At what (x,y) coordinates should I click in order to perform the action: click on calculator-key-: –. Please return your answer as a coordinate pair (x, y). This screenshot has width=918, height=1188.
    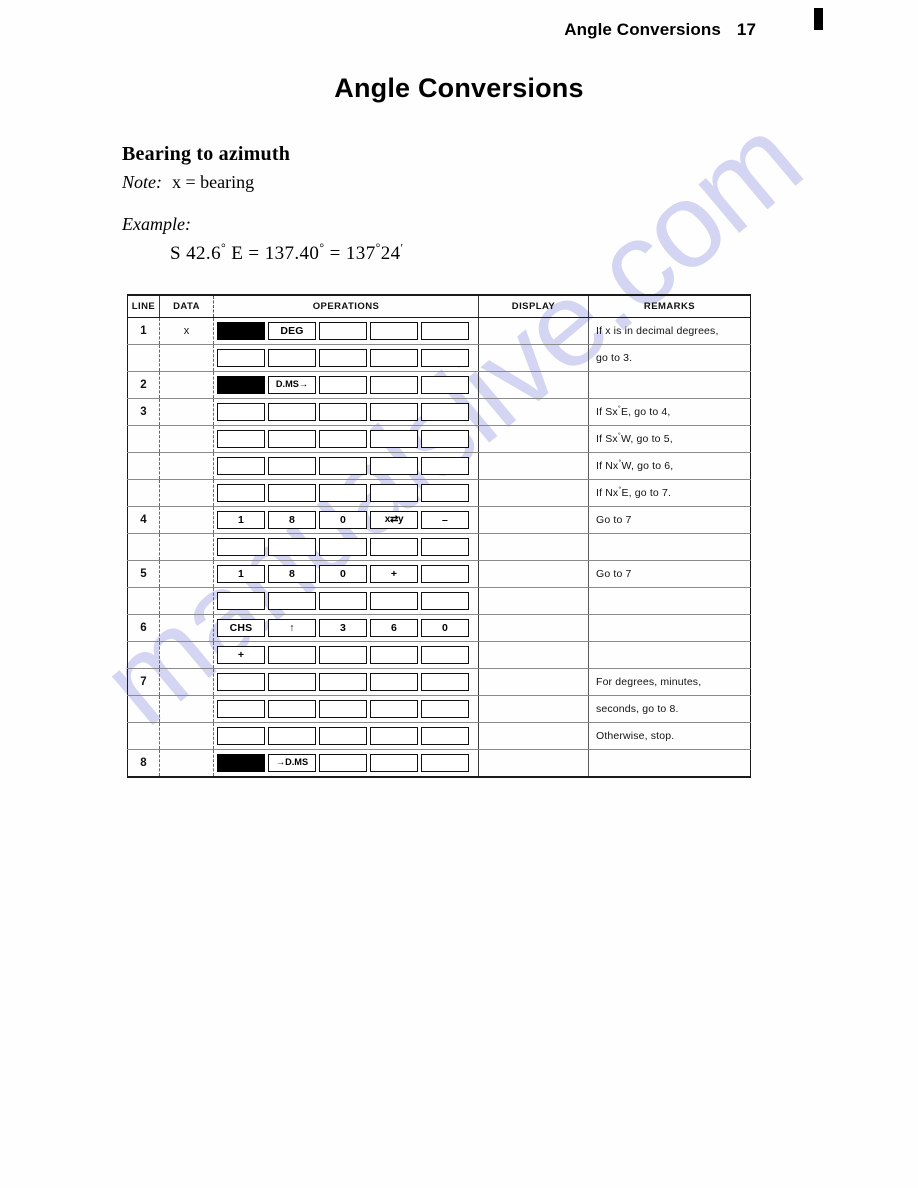
    Looking at the image, I should click on (445, 520).